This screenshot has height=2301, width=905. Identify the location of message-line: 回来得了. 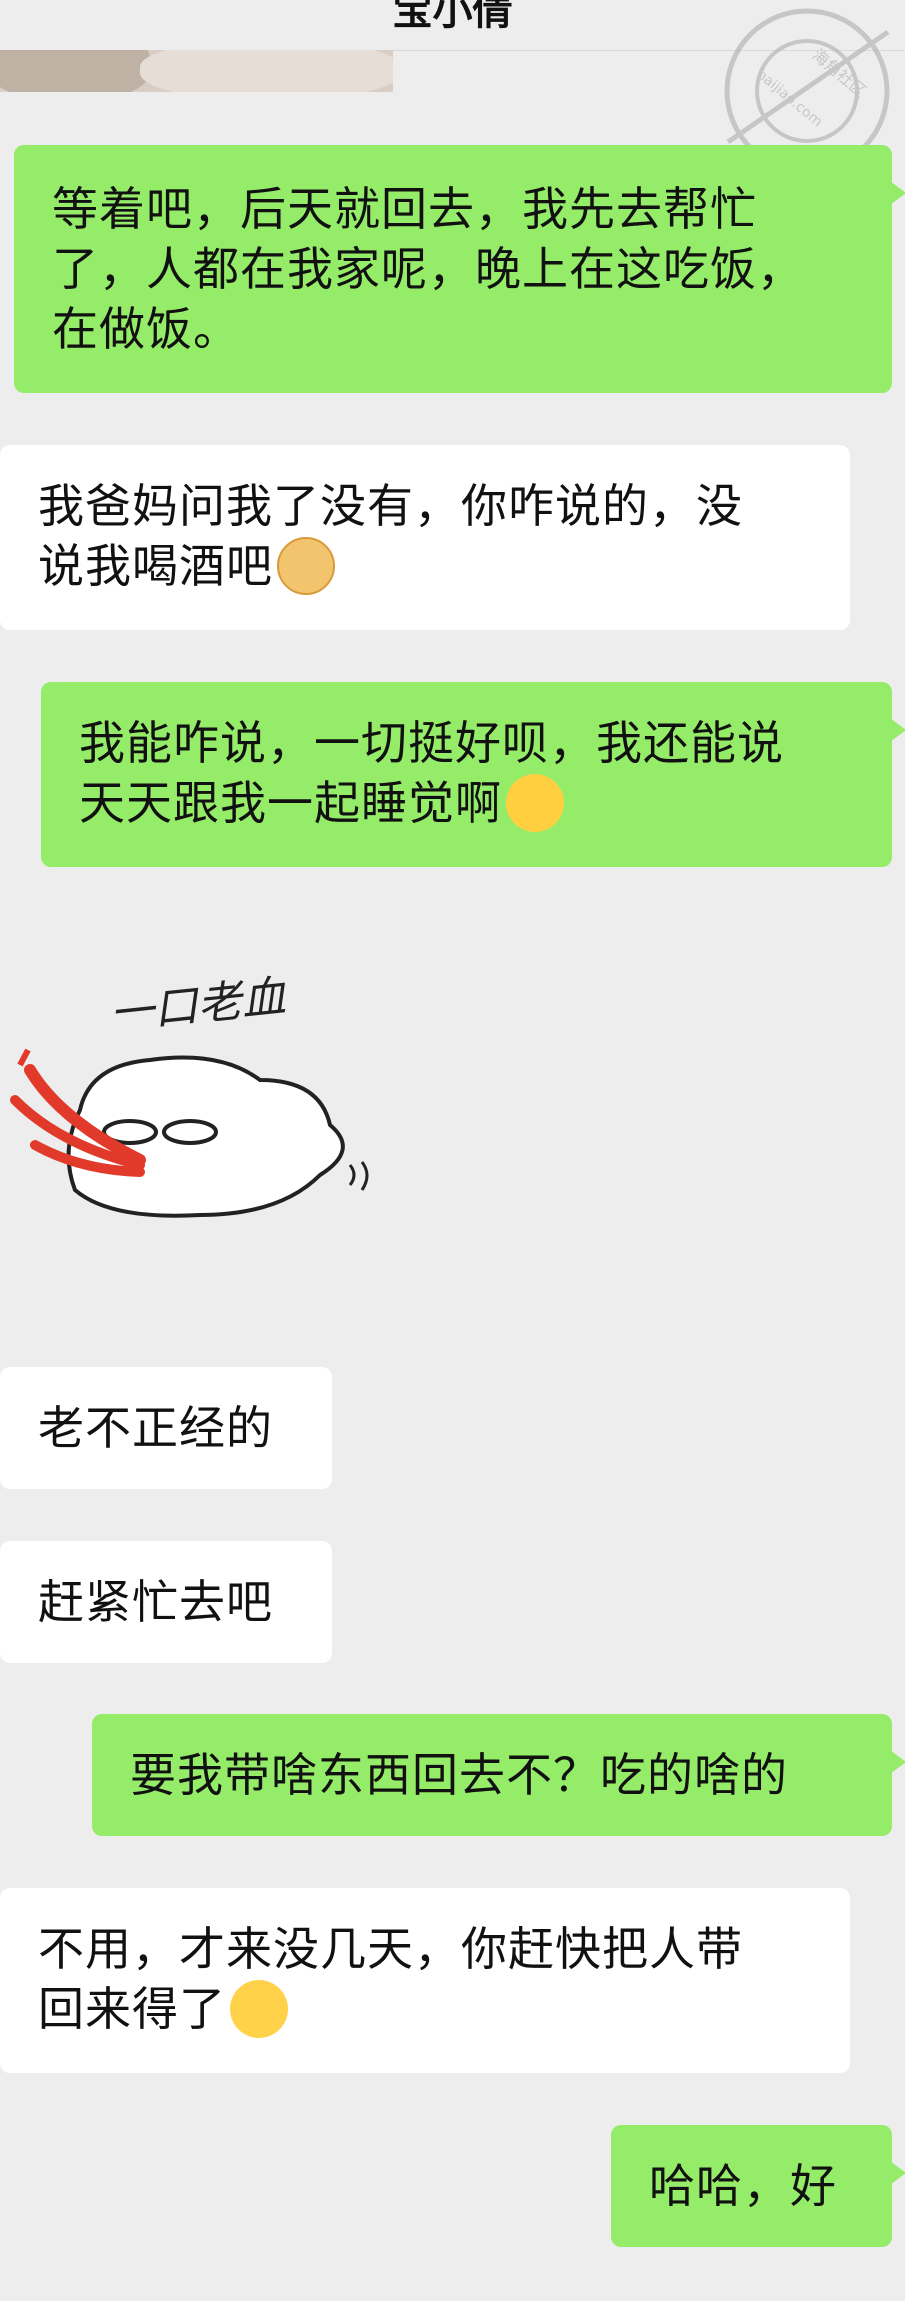
(425, 2010).